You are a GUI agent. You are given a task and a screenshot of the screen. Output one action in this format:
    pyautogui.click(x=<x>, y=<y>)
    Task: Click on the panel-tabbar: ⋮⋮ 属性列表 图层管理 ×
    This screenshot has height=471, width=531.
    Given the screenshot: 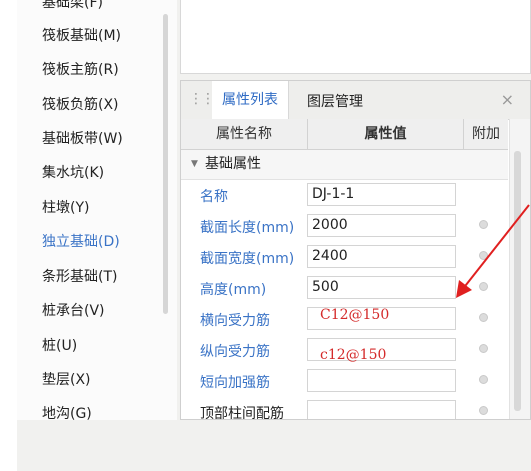 What is the action you would take?
    pyautogui.click(x=355, y=100)
    